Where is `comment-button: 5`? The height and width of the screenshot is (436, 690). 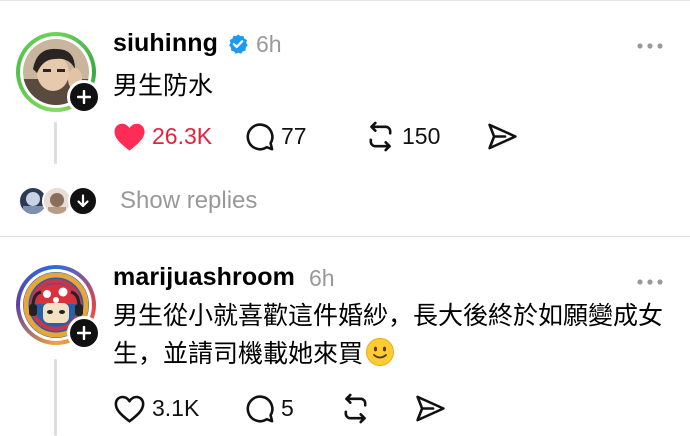 comment-button: 5 is located at coordinates (292, 408).